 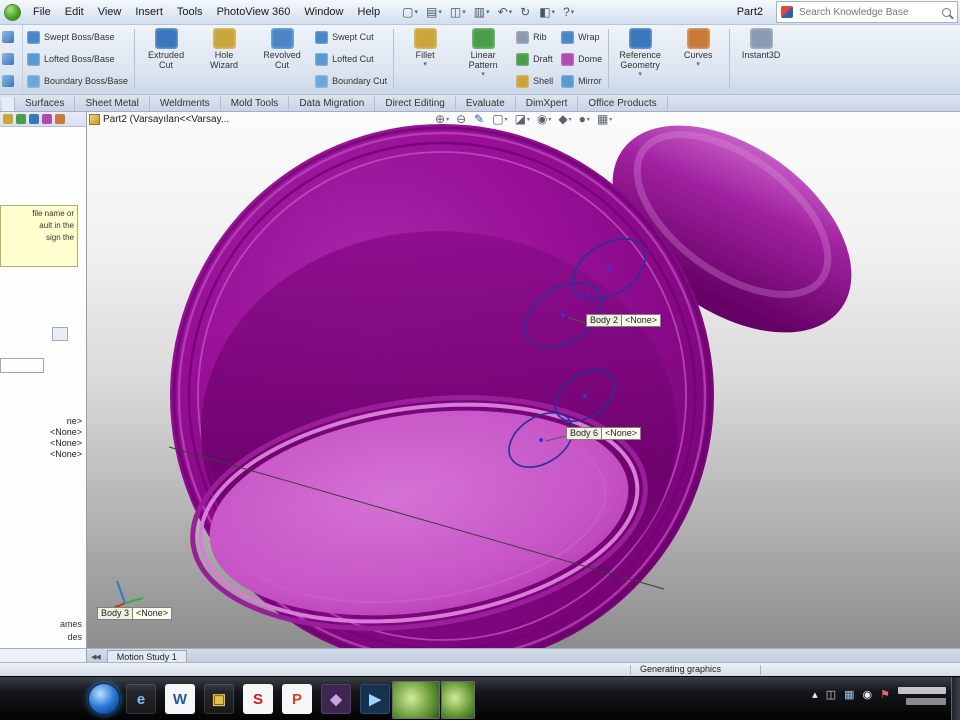 What do you see at coordinates (149, 12) in the screenshot?
I see `menu-item: Insert` at bounding box center [149, 12].